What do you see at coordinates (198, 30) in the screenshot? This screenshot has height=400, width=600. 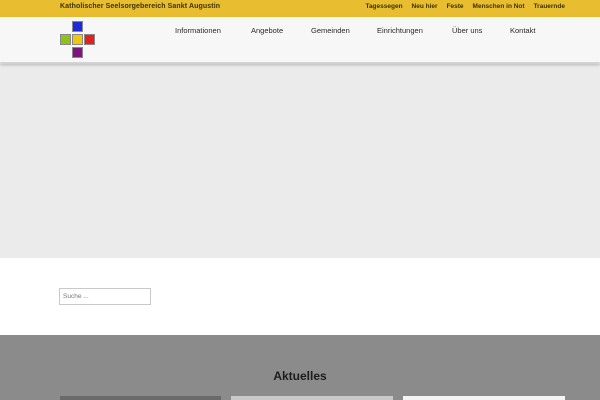 I see `nav-item-informationen: Informationen` at bounding box center [198, 30].